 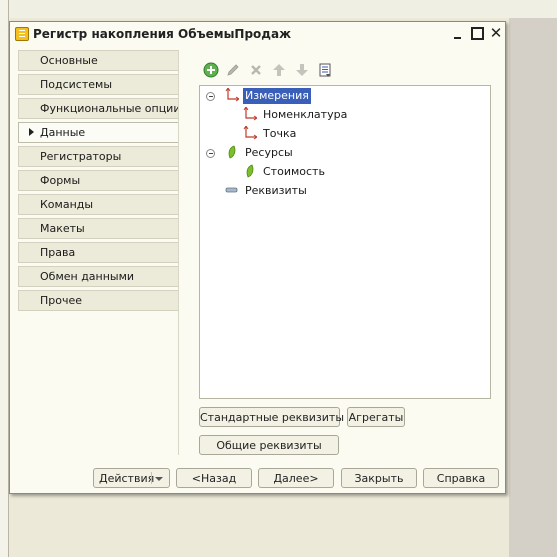 What do you see at coordinates (98, 204) in the screenshot?
I see `tab-commands: Команды` at bounding box center [98, 204].